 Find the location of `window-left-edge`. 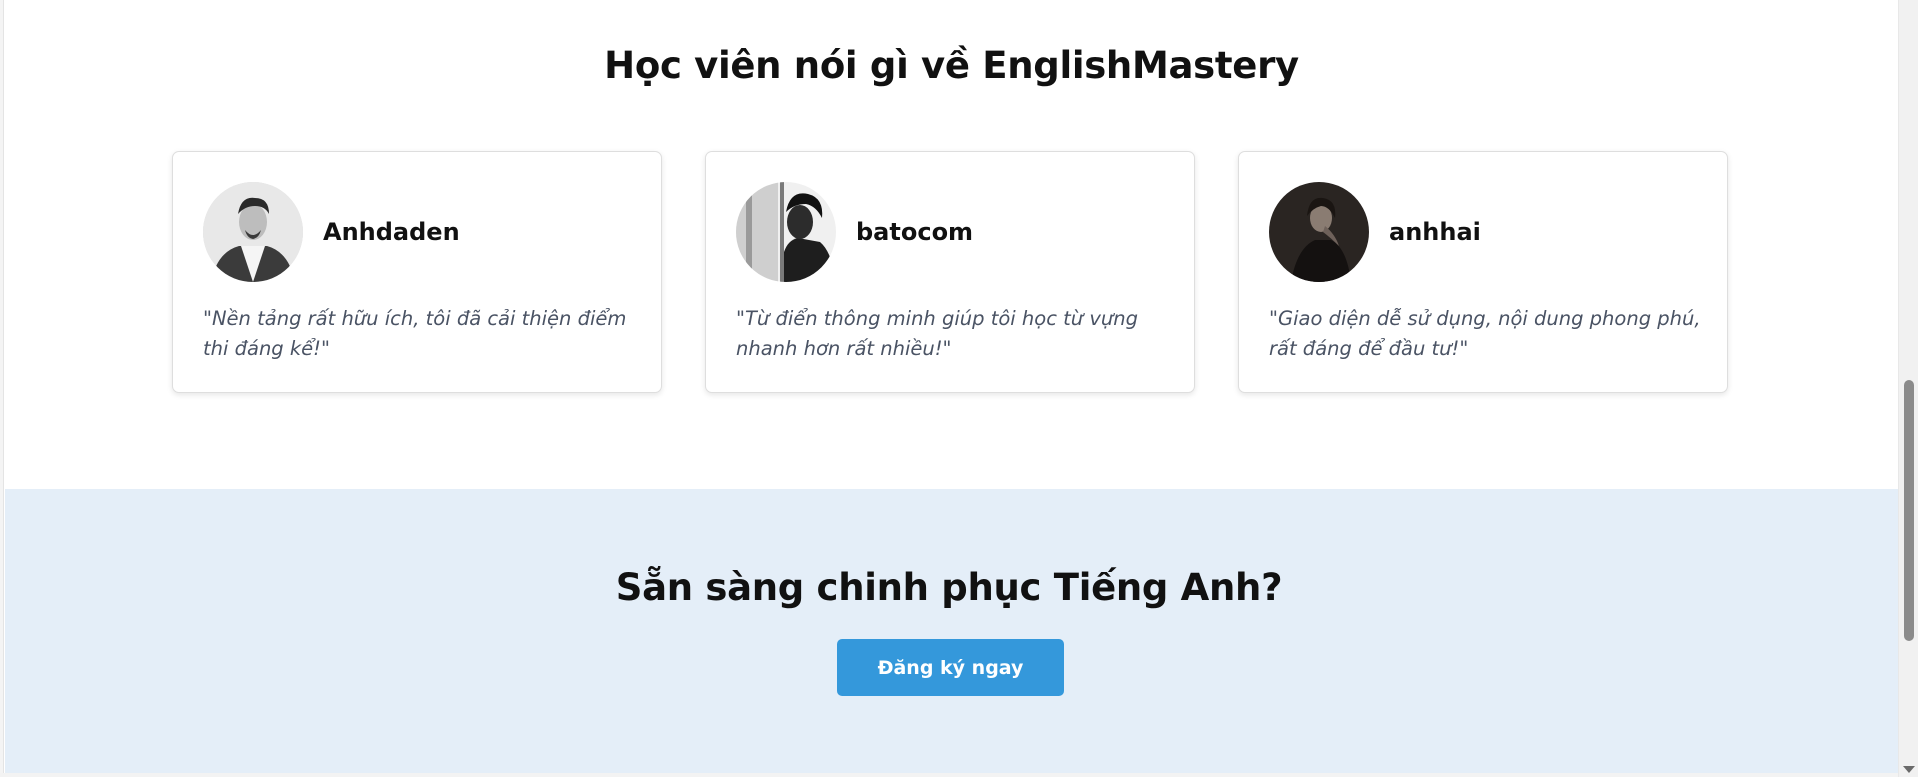

window-left-edge is located at coordinates (2, 388).